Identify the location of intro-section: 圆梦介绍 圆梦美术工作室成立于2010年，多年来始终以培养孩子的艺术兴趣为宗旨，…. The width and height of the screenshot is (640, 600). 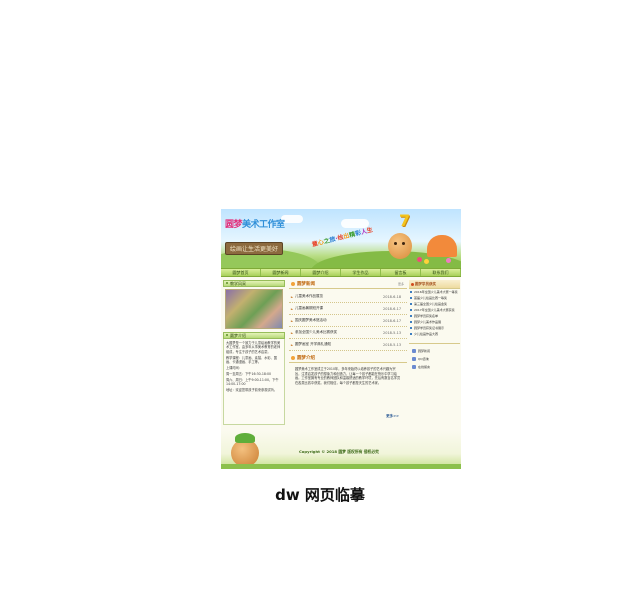
(348, 387).